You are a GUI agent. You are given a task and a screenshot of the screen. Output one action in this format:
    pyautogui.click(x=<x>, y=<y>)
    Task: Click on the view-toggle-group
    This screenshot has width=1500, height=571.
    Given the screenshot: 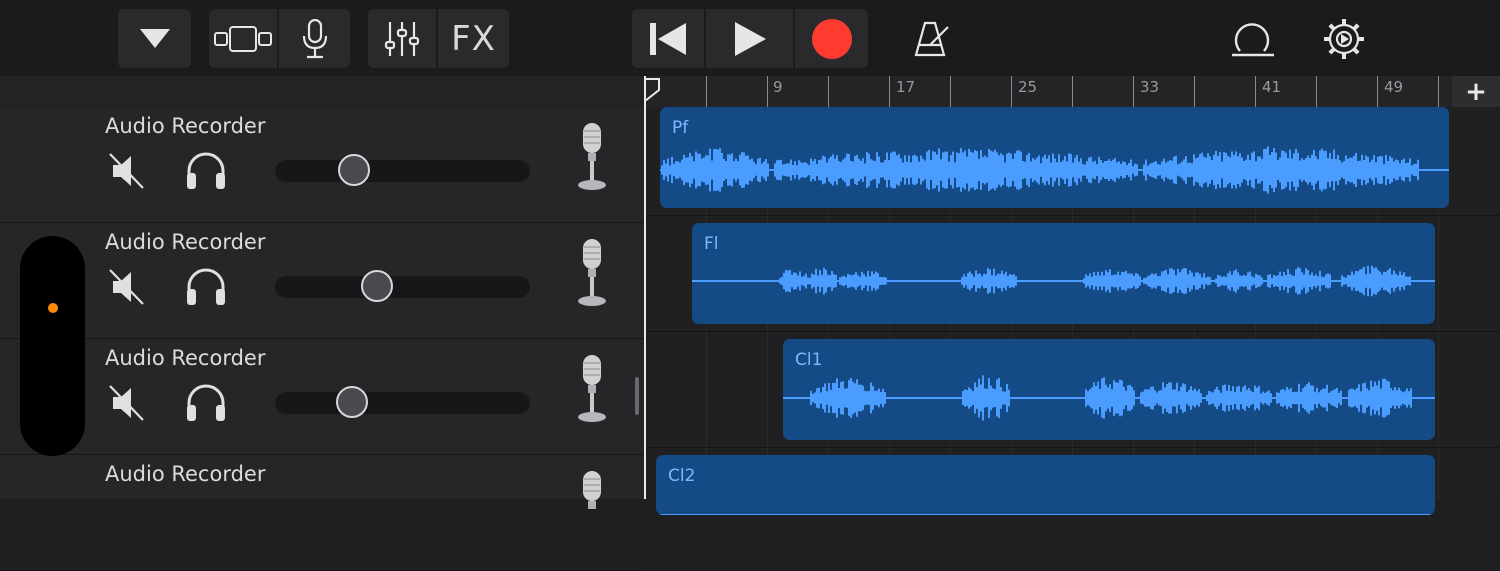 What is the action you would take?
    pyautogui.click(x=279, y=38)
    